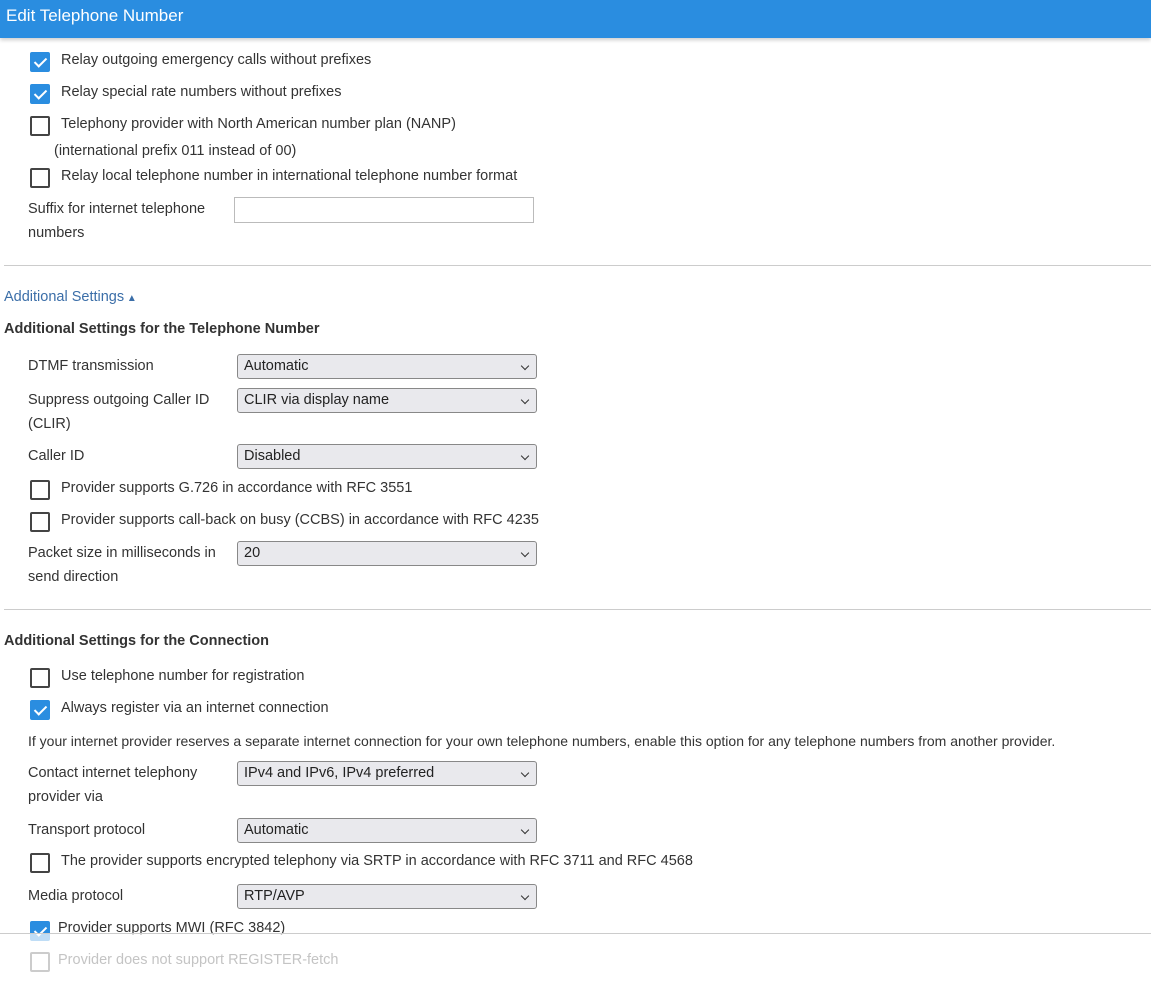  Describe the element at coordinates (64, 297) in the screenshot. I see `additional-settings-toggle-label: Additional Settings` at that location.